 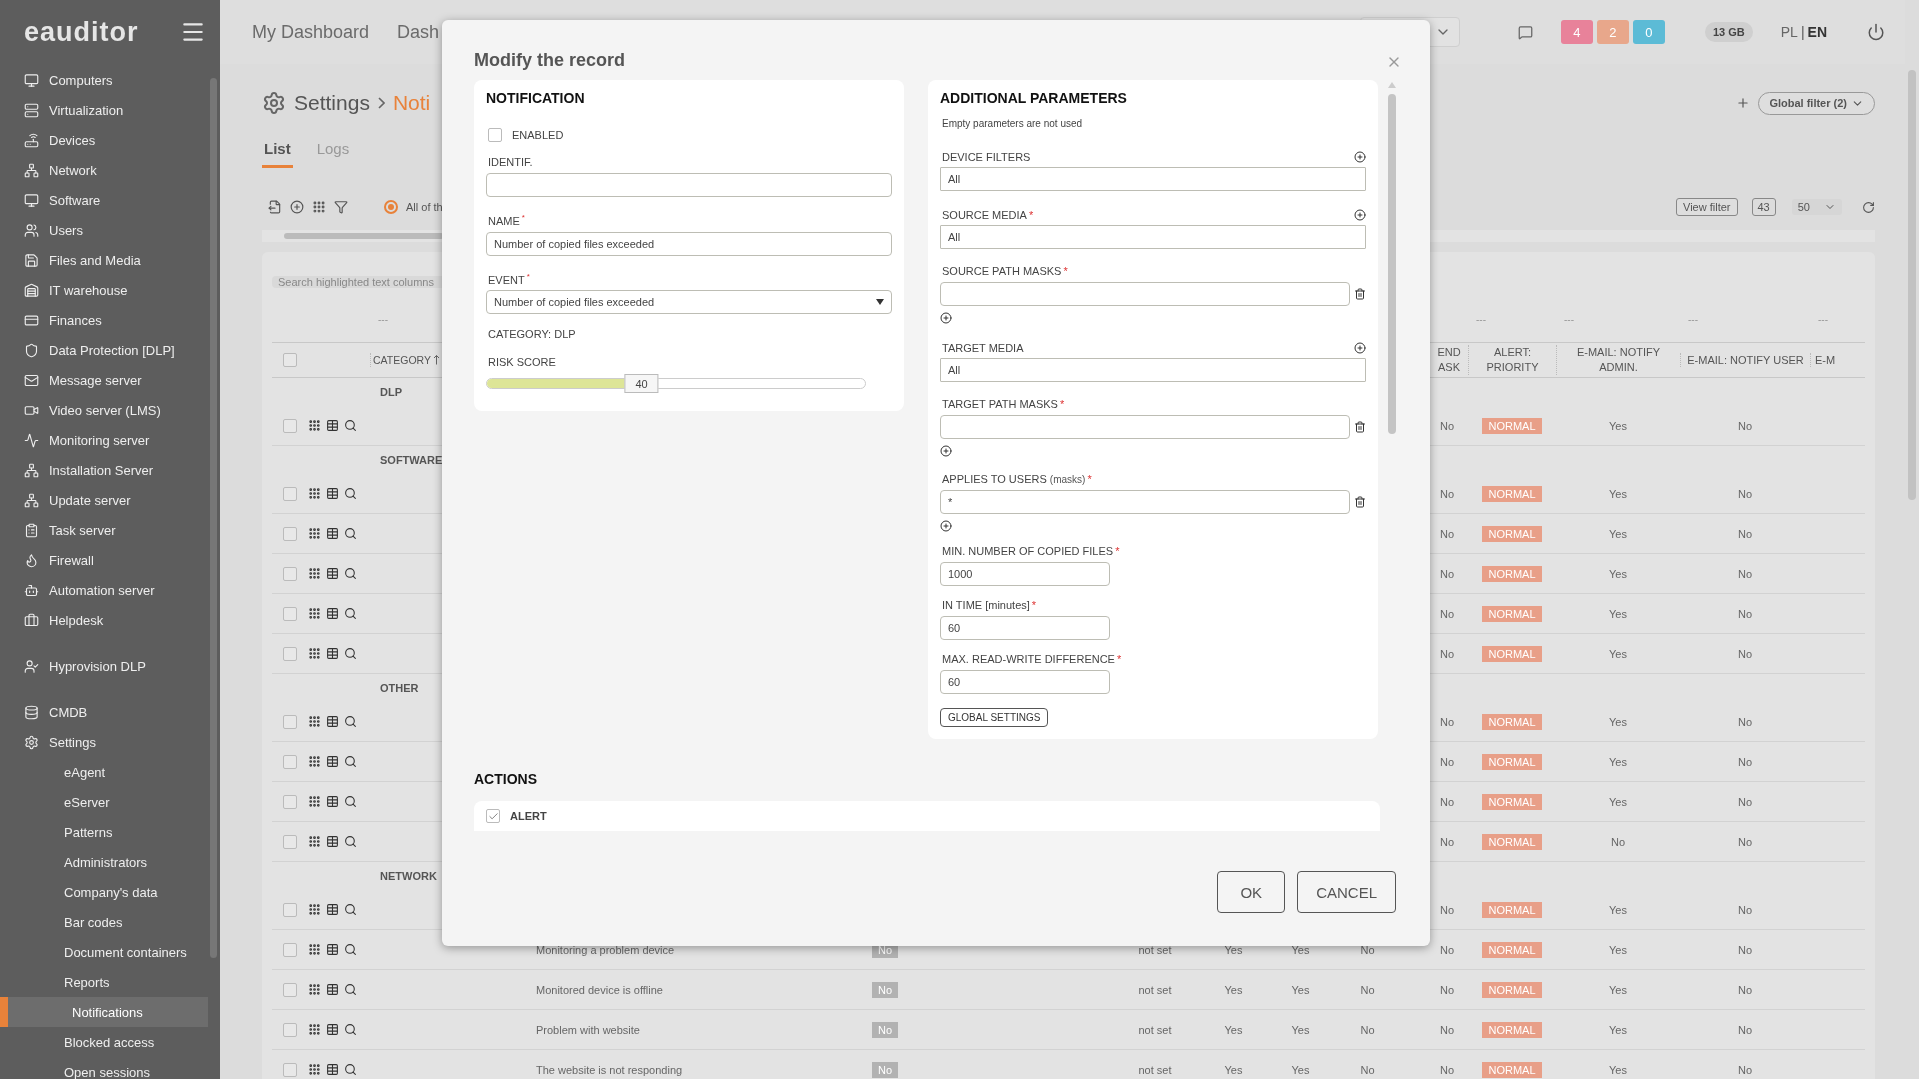 What do you see at coordinates (72, 742) in the screenshot?
I see `sidebar-item-label: Settings` at bounding box center [72, 742].